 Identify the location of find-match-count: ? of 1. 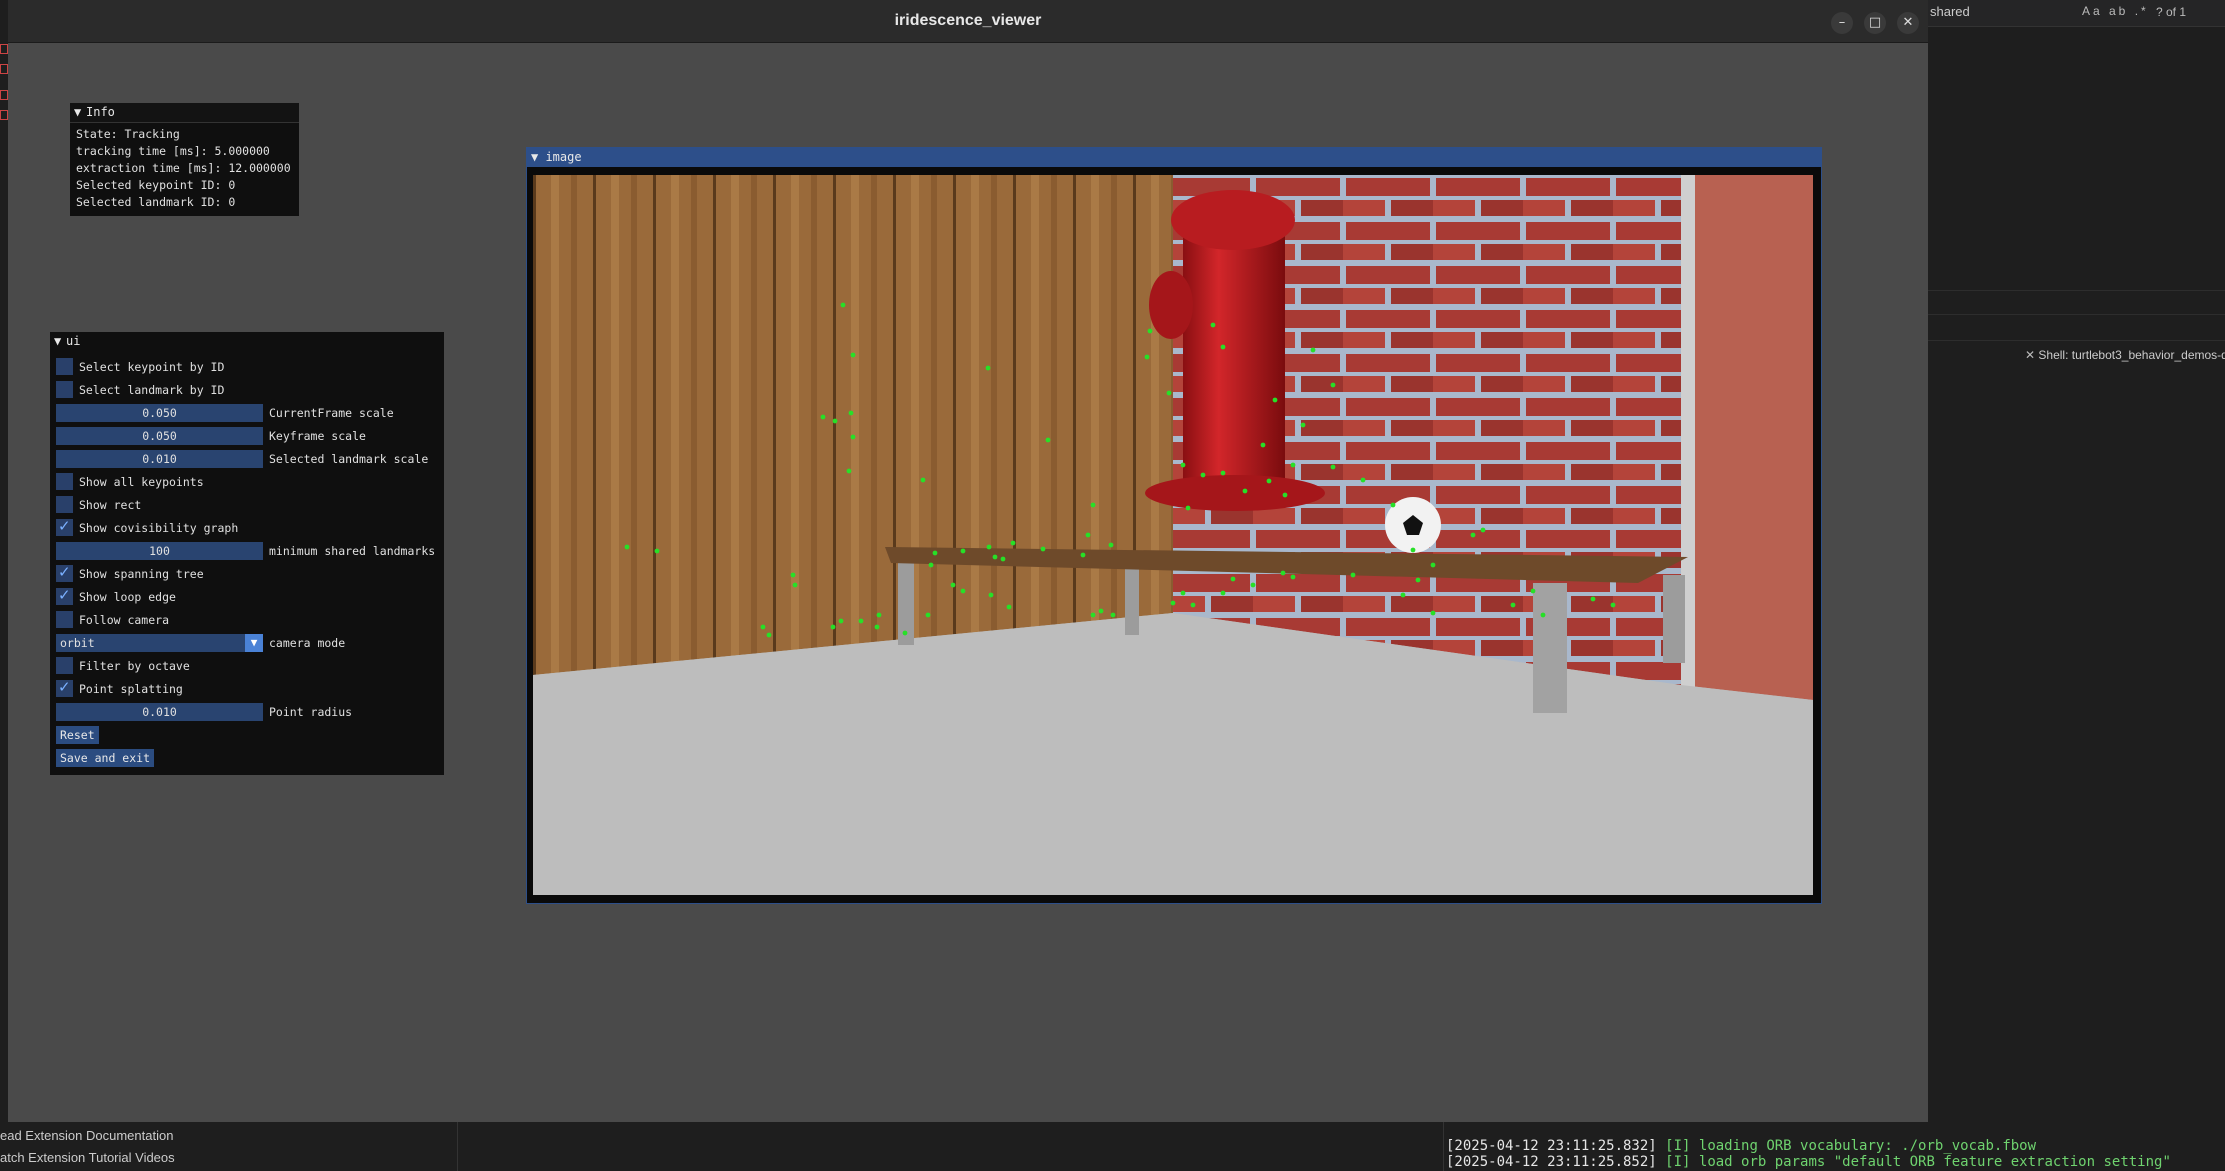
(2171, 12).